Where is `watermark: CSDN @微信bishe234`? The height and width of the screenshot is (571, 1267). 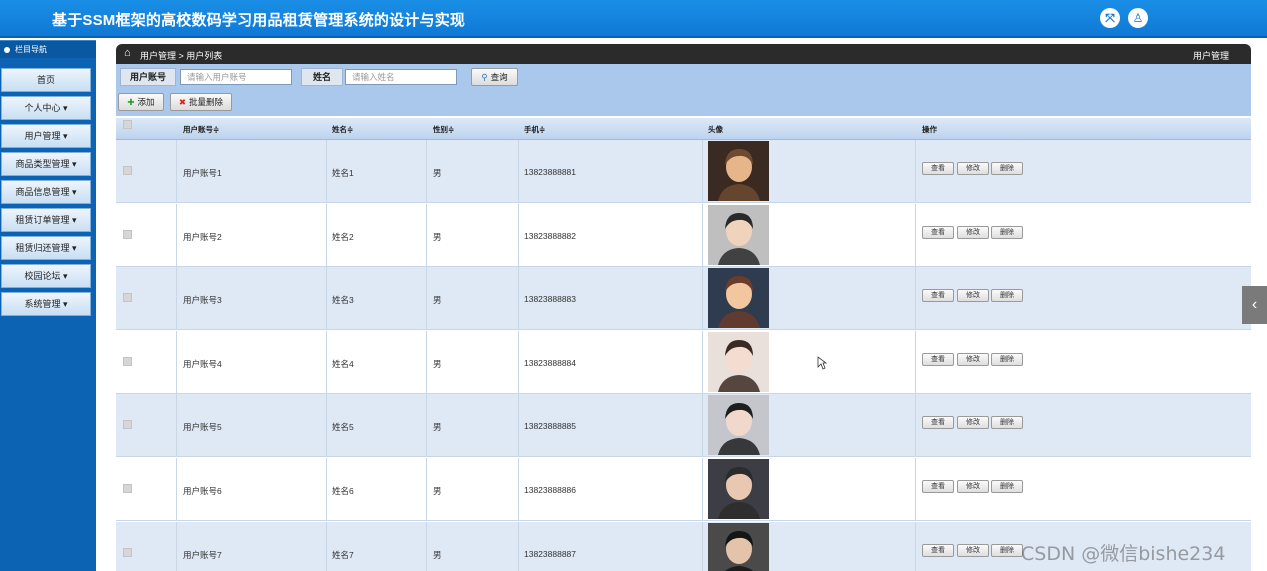 watermark: CSDN @微信bishe234 is located at coordinates (1123, 554).